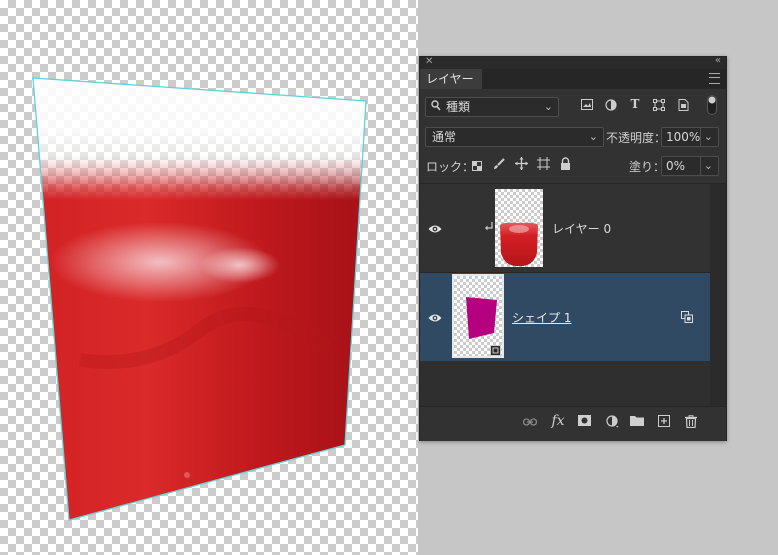 The image size is (778, 555). Describe the element at coordinates (429, 61) in the screenshot. I see `close-icon: ✕` at that location.